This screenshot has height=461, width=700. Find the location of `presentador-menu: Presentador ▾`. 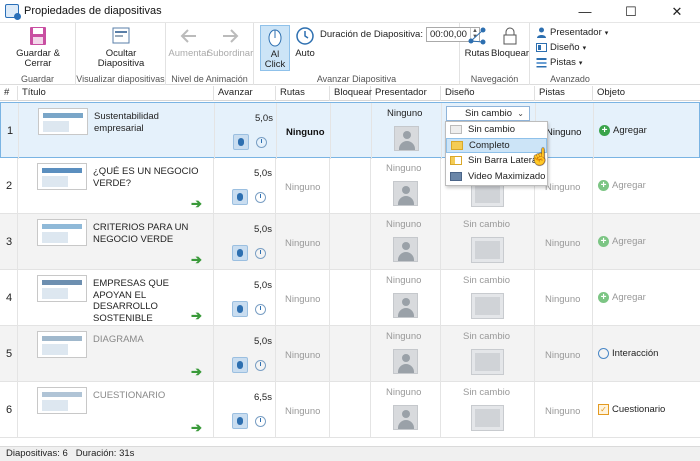

presentador-menu: Presentador ▾ is located at coordinates (572, 32).